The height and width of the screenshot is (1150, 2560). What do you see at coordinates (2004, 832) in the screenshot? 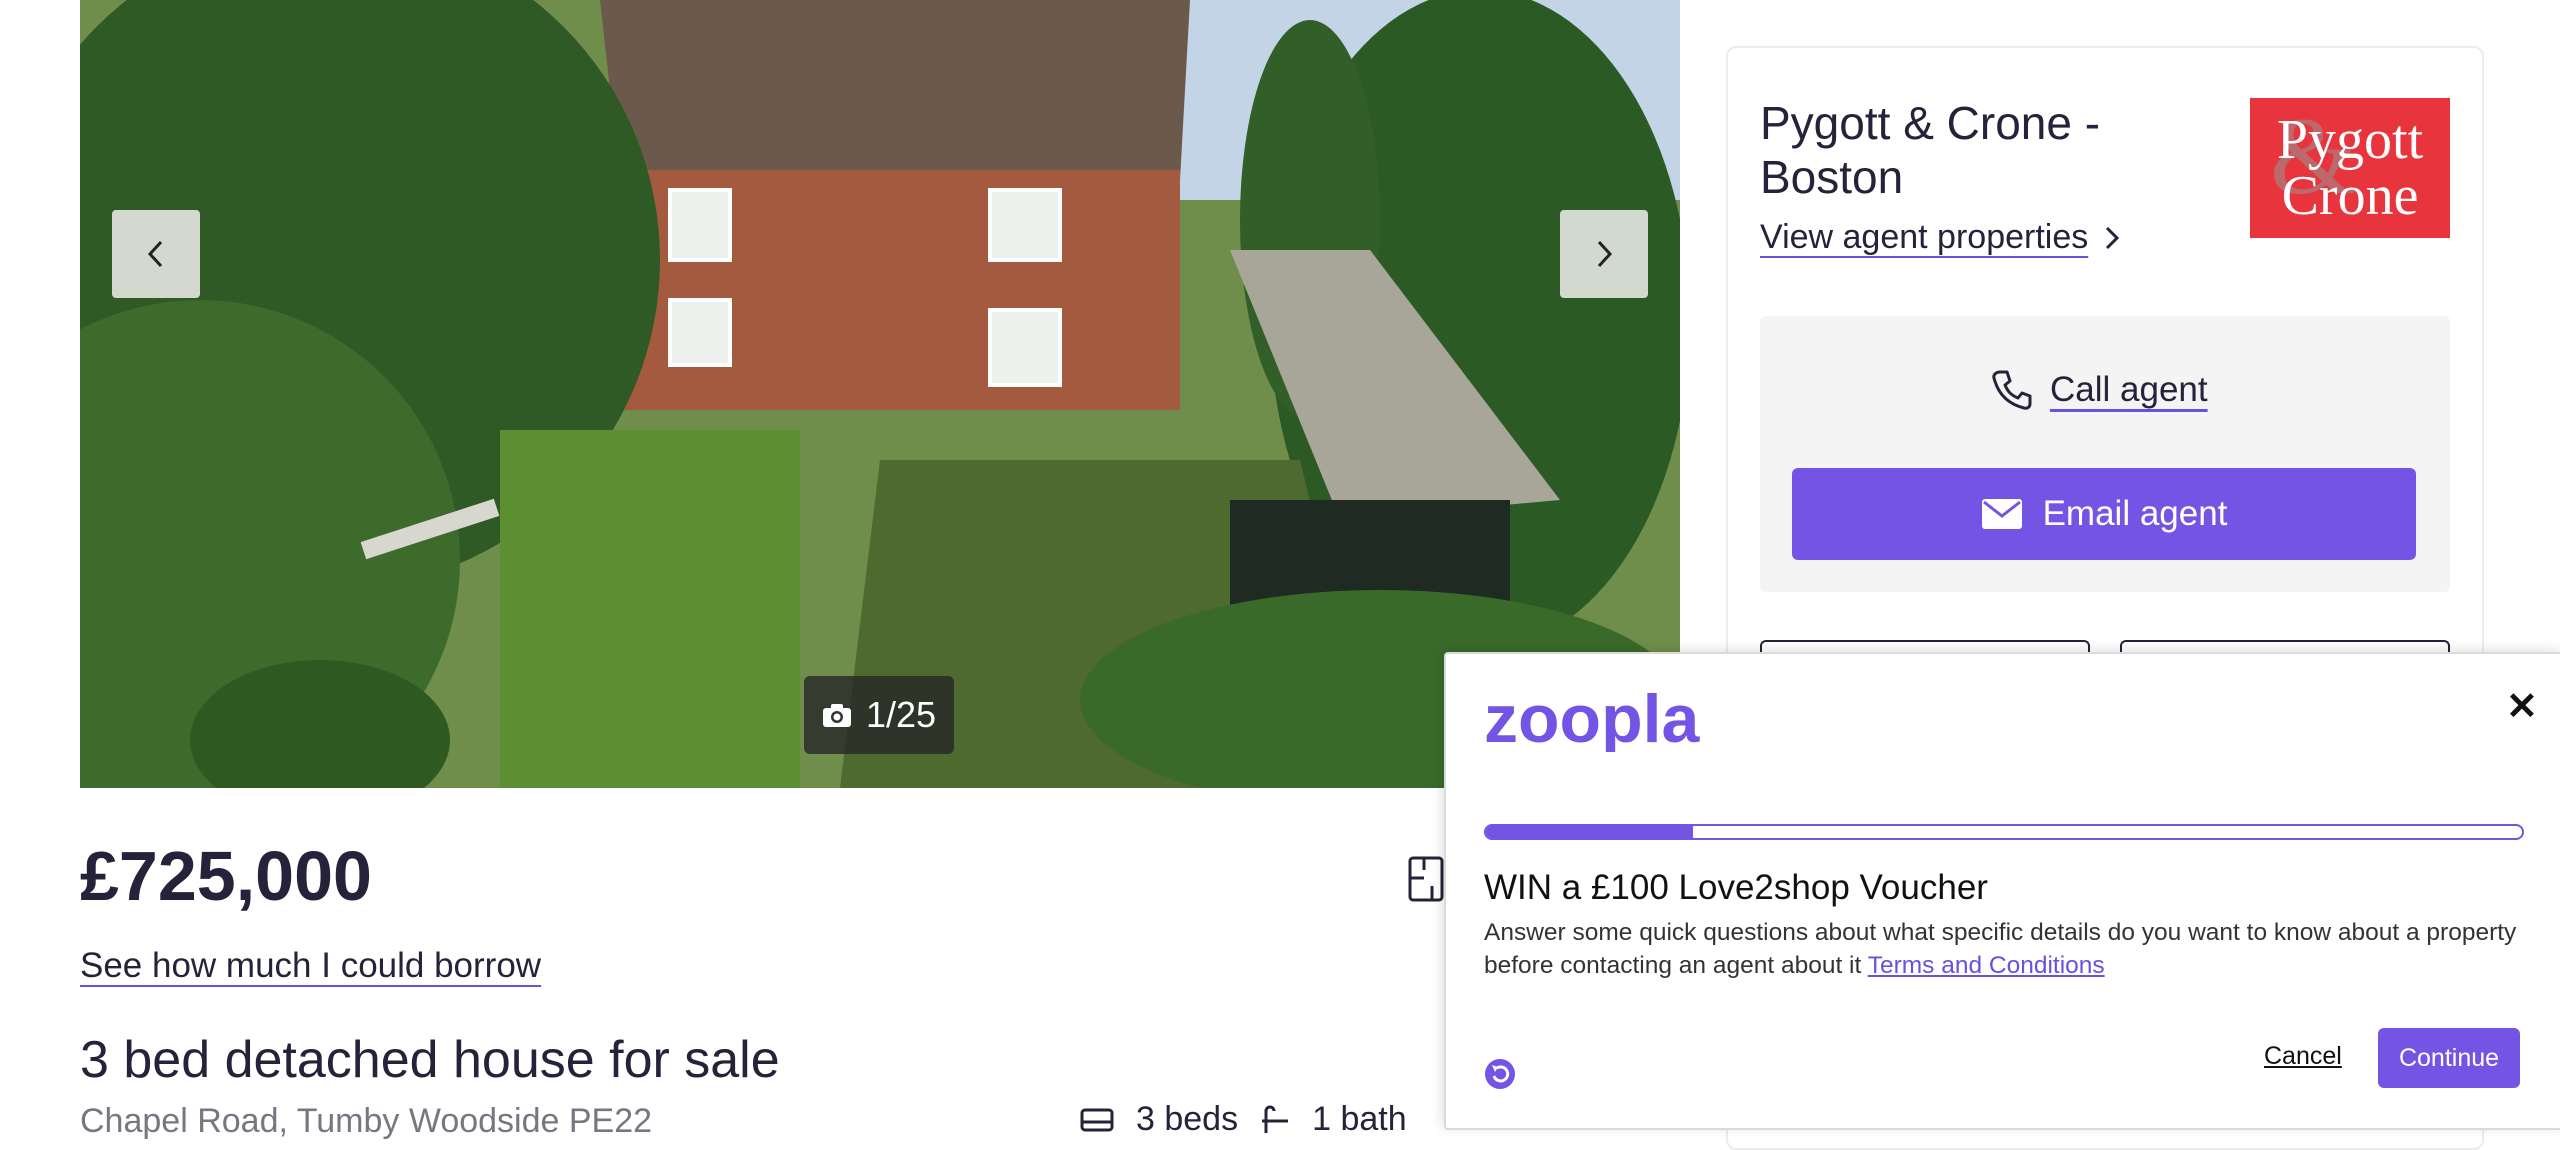
I see `survey-progress-bar` at bounding box center [2004, 832].